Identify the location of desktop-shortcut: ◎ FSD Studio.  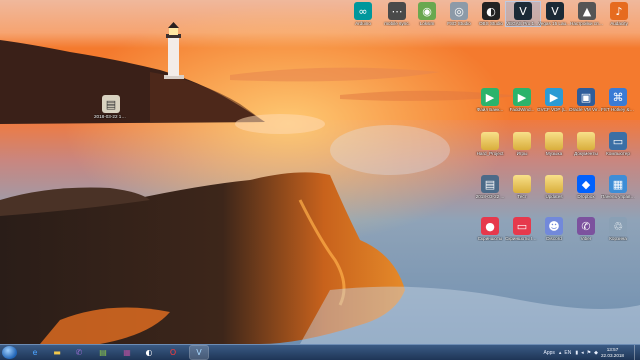
(459, 14).